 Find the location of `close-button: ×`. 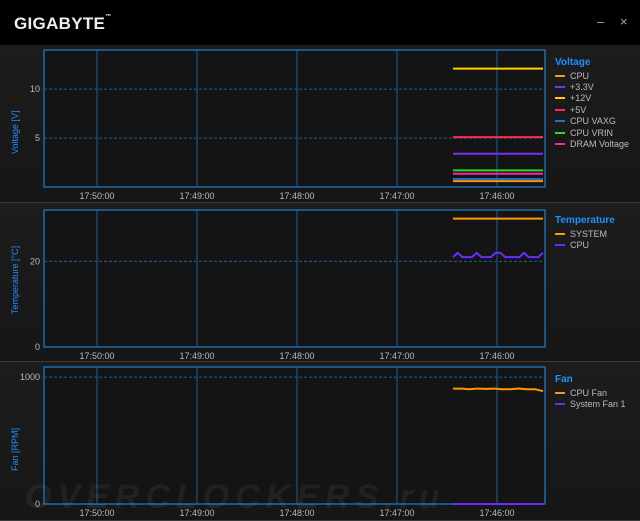

close-button: × is located at coordinates (624, 21).